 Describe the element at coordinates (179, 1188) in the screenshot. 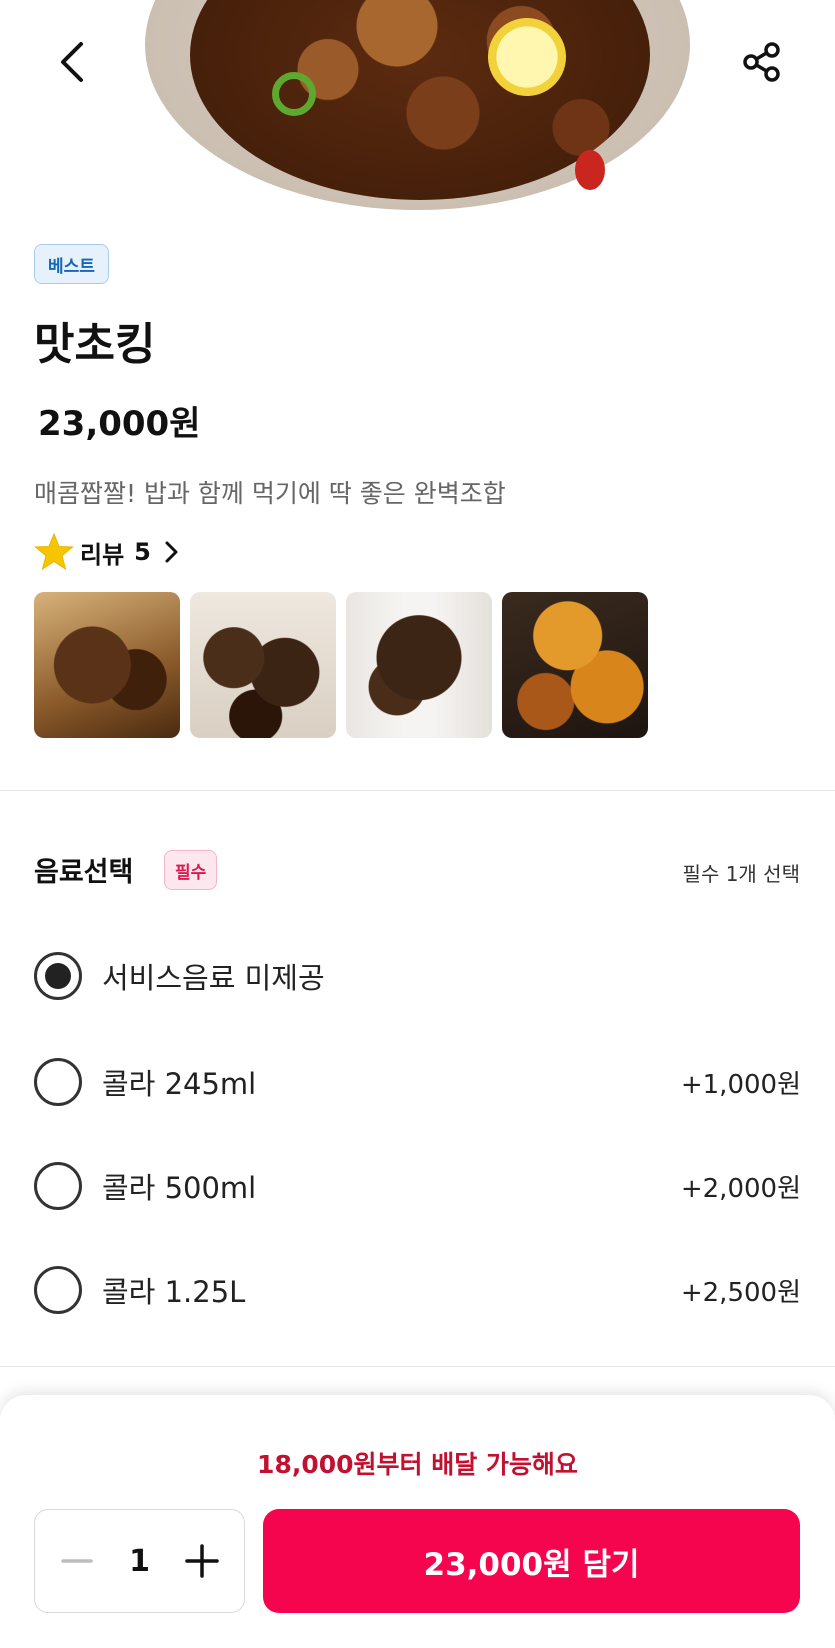

I see `option-name: 콜라 500ml` at that location.